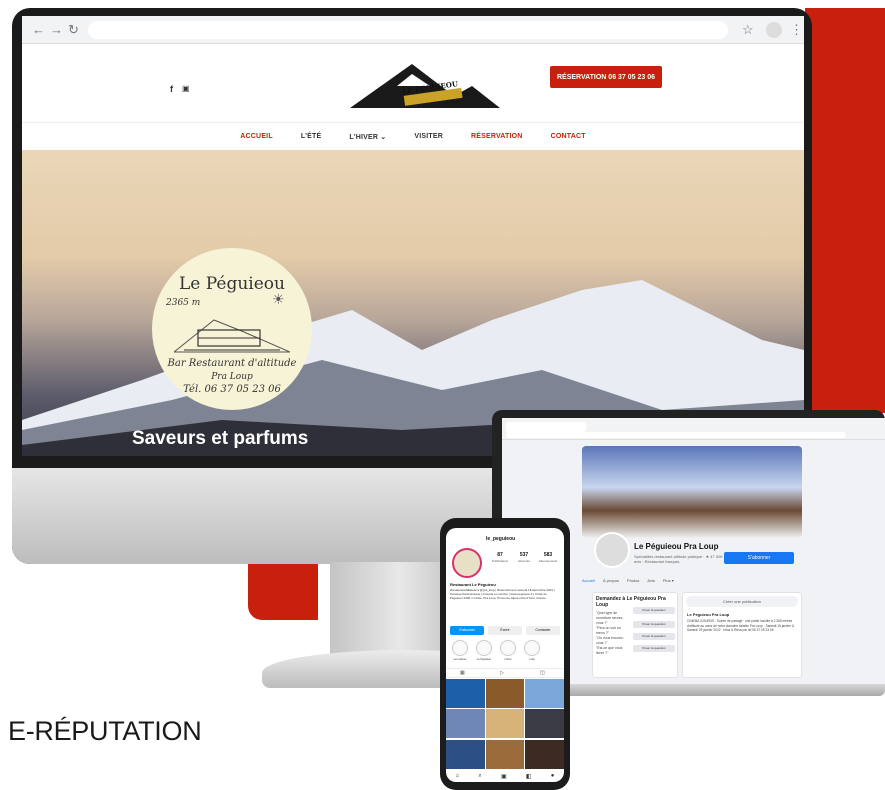 This screenshot has width=885, height=790. I want to click on reels-icon: ▣, so click(504, 776).